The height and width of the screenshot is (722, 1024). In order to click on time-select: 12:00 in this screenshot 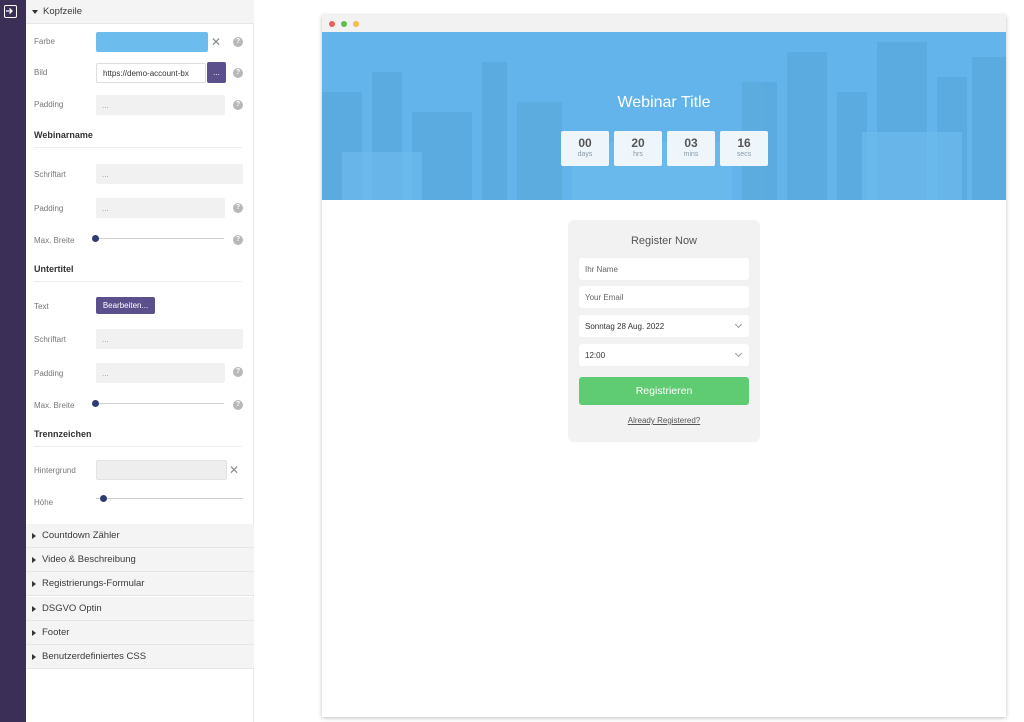, I will do `click(664, 355)`.